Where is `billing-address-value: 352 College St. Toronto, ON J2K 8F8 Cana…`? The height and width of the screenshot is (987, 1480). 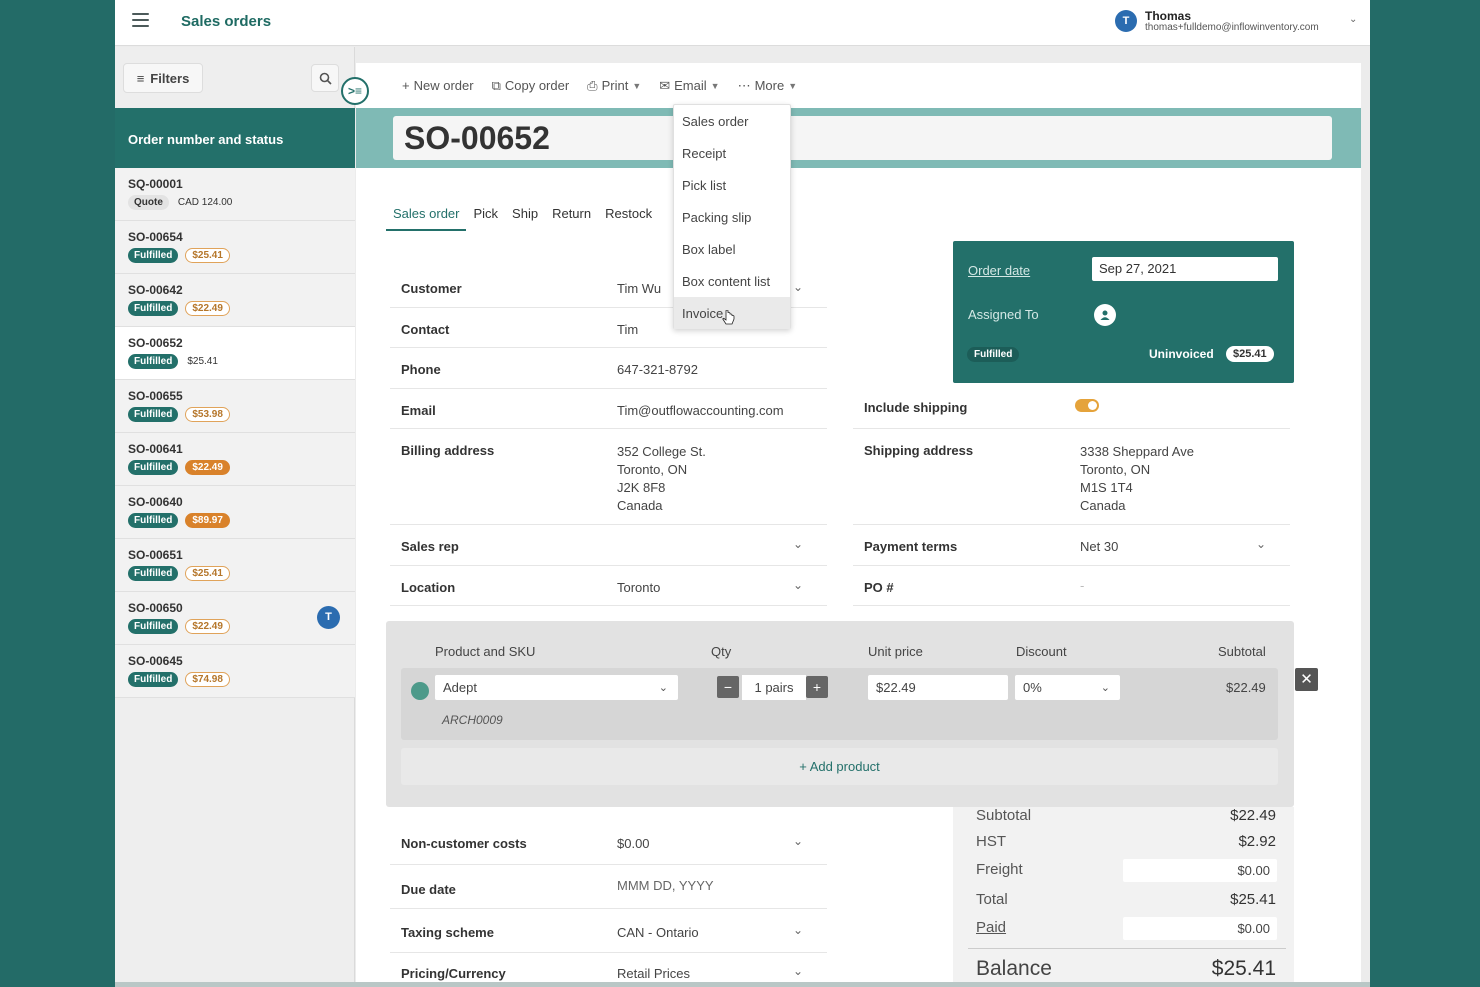 billing-address-value: 352 College St. Toronto, ON J2K 8F8 Cana… is located at coordinates (661, 479).